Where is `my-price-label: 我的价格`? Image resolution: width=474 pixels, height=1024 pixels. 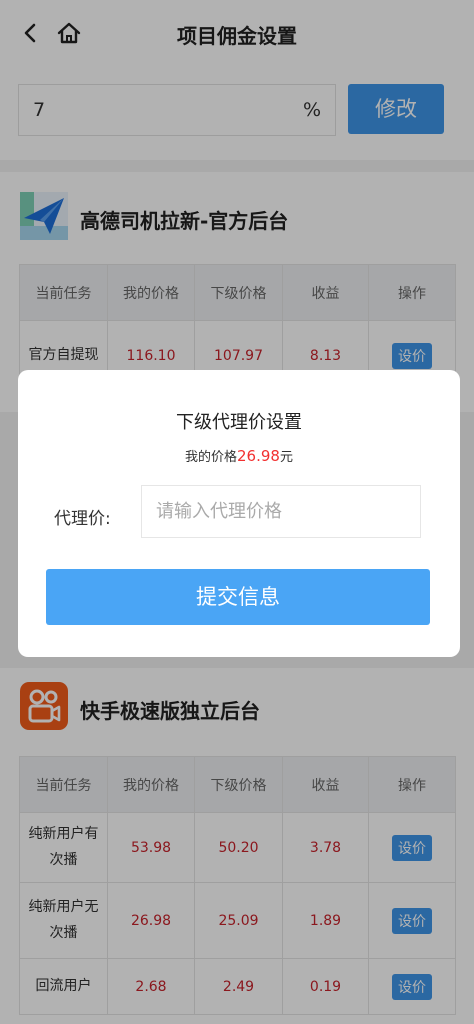 my-price-label: 我的价格 is located at coordinates (211, 457).